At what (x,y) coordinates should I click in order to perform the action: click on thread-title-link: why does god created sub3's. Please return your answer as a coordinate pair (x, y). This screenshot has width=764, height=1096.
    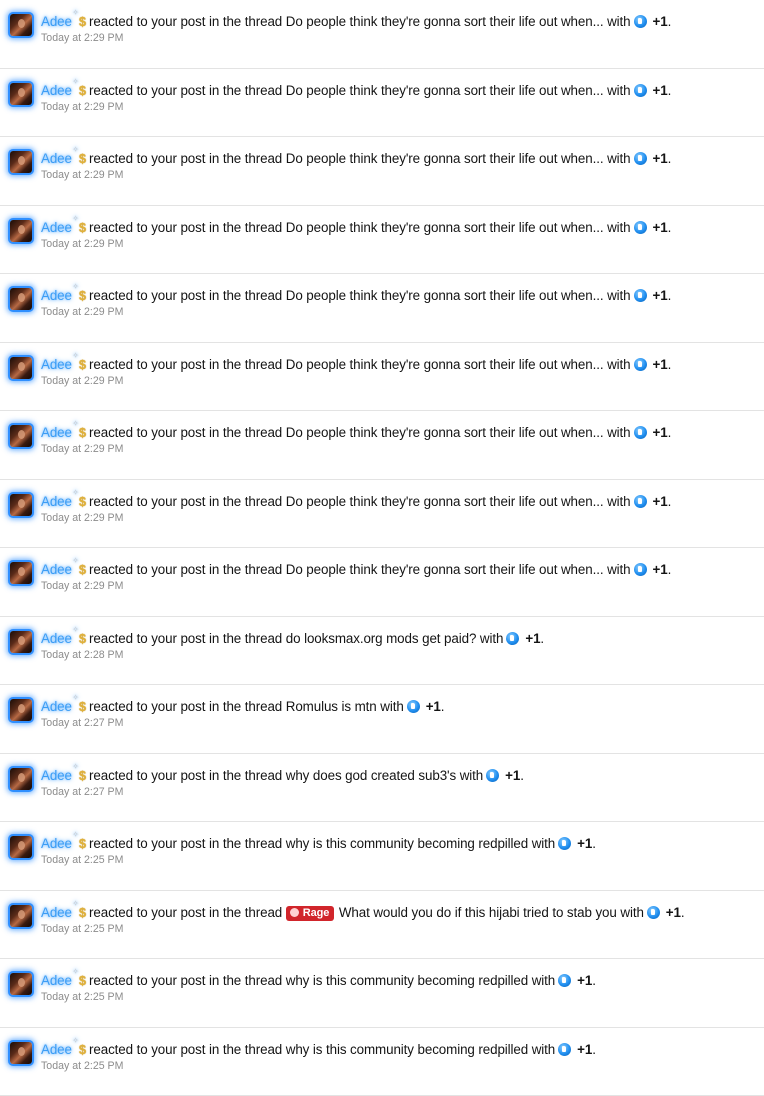
    Looking at the image, I should click on (371, 775).